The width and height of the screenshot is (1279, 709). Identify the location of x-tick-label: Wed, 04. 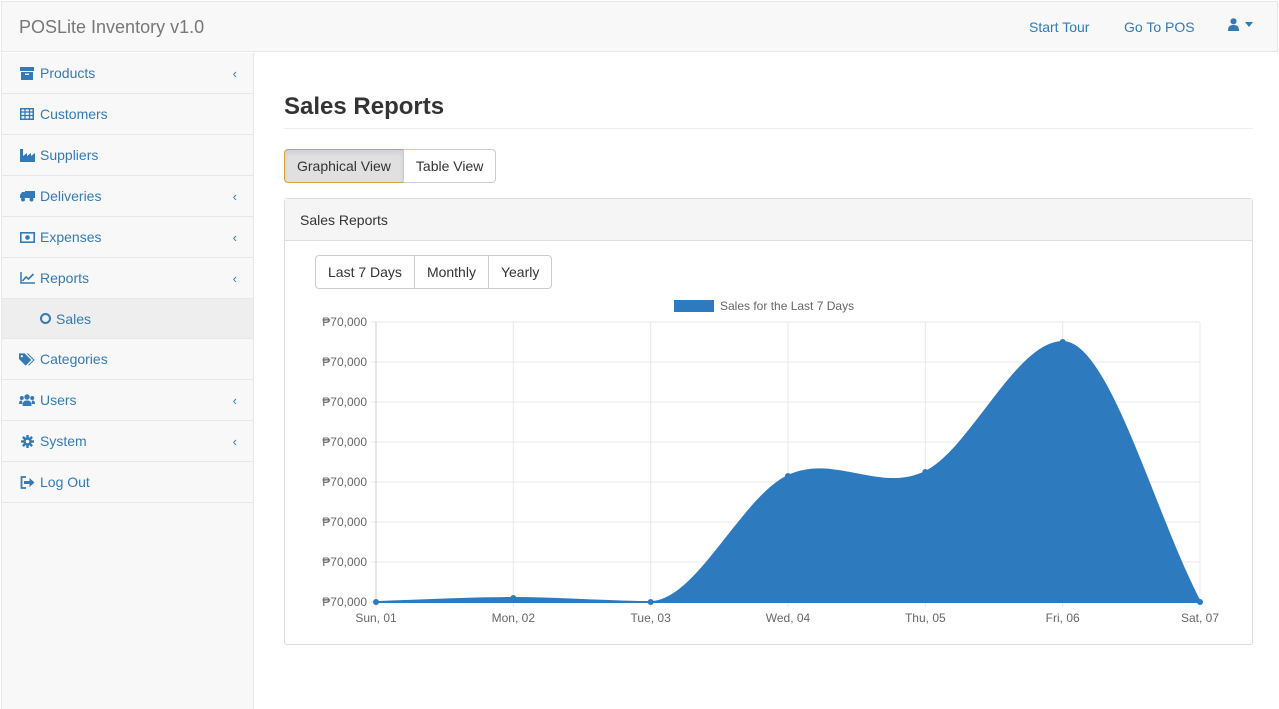
(788, 618).